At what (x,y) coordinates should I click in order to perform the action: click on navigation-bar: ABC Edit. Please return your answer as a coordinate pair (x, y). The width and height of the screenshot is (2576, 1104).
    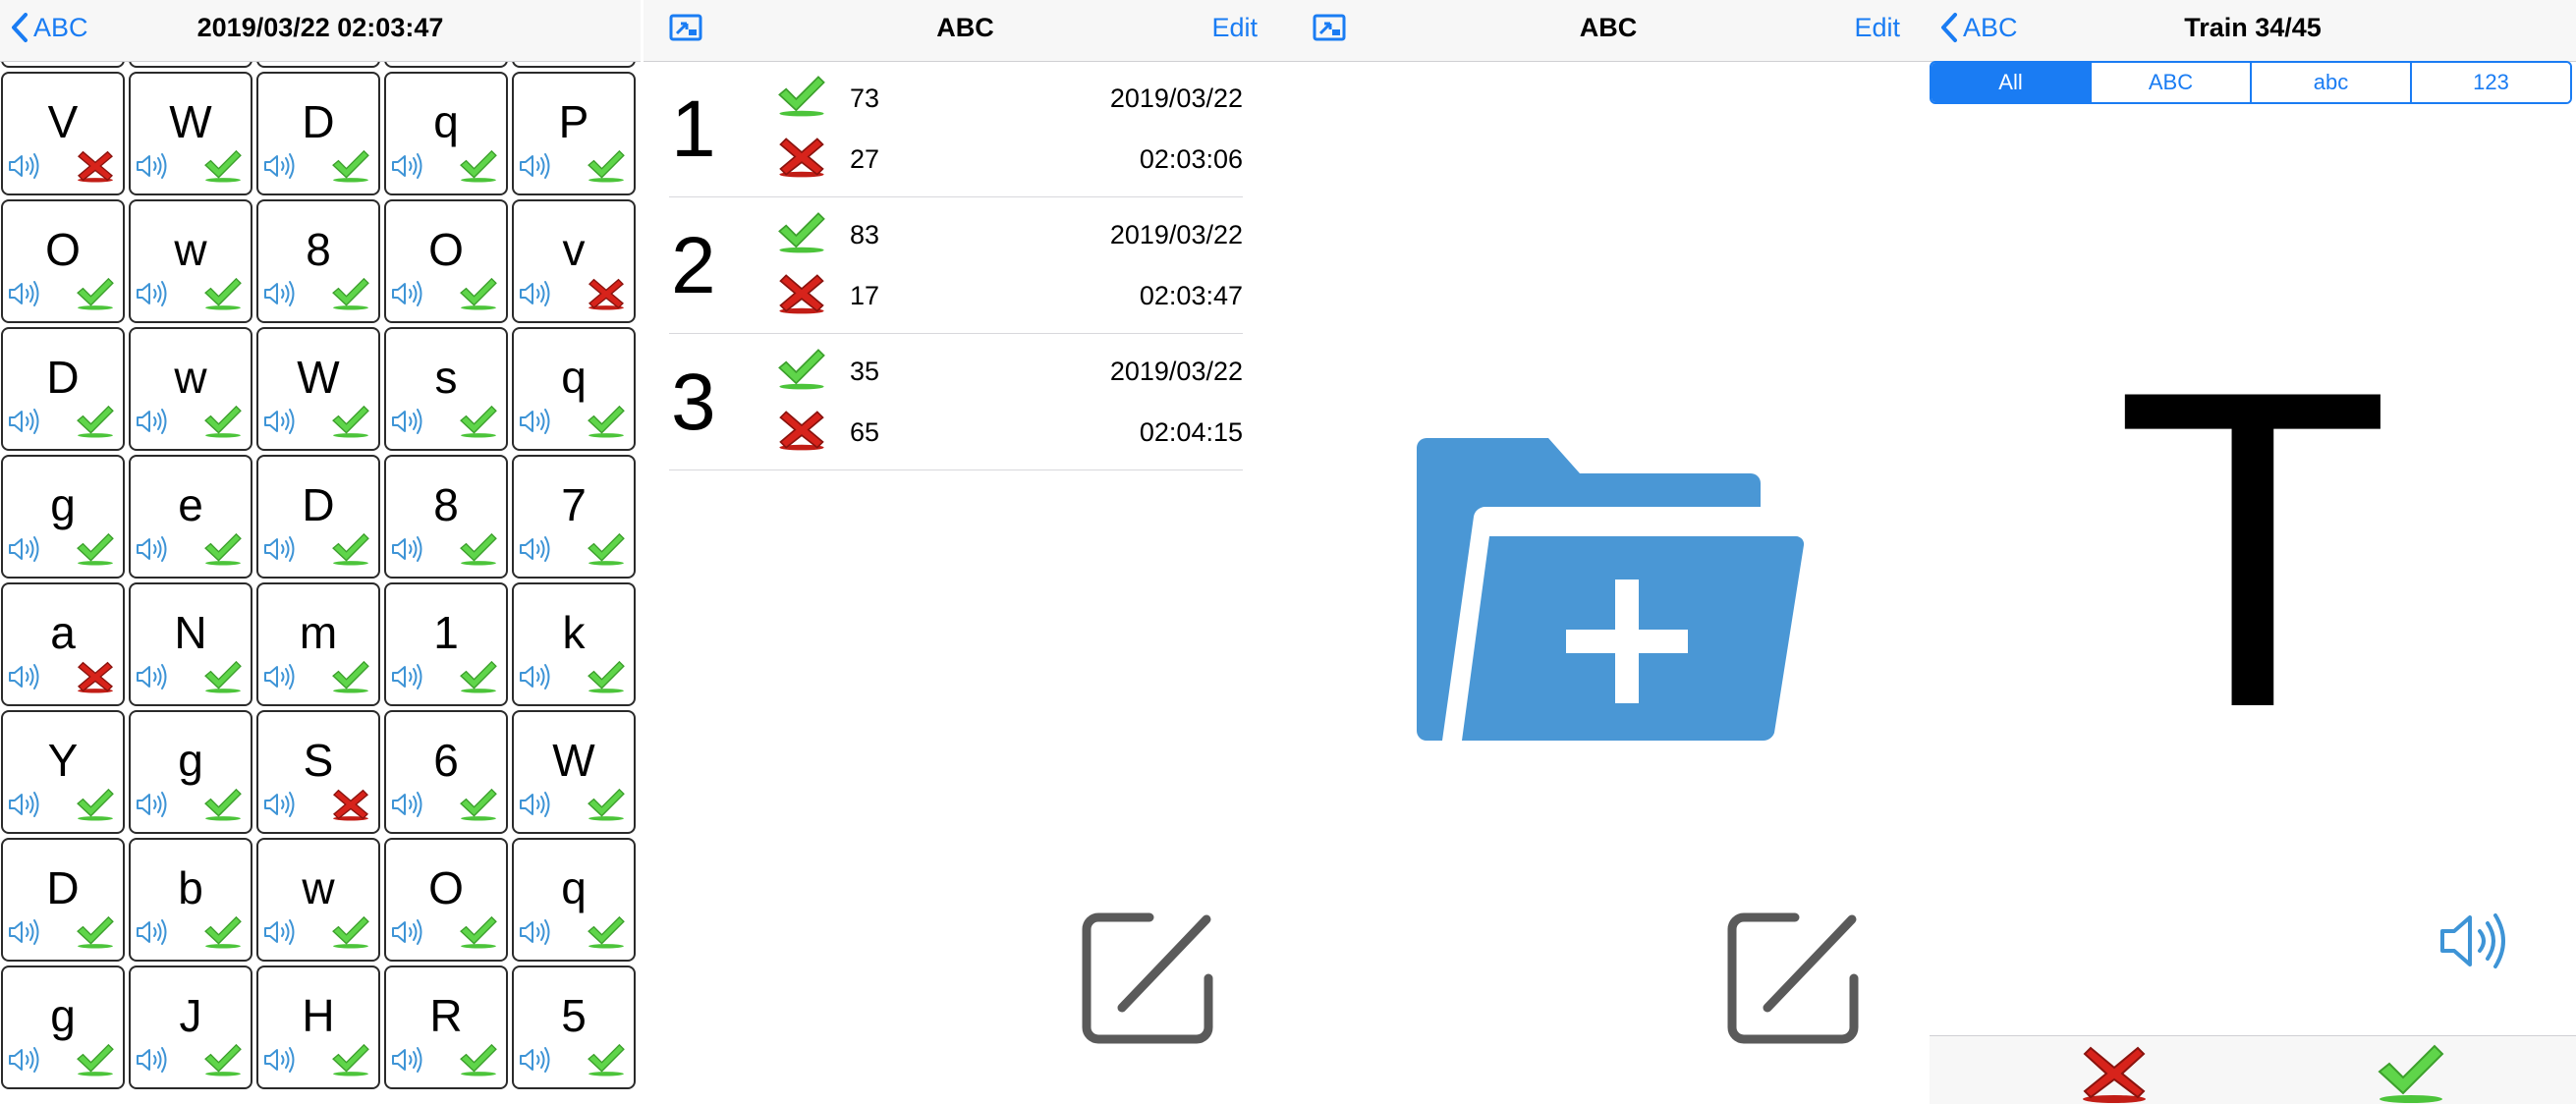
    Looking at the image, I should click on (965, 31).